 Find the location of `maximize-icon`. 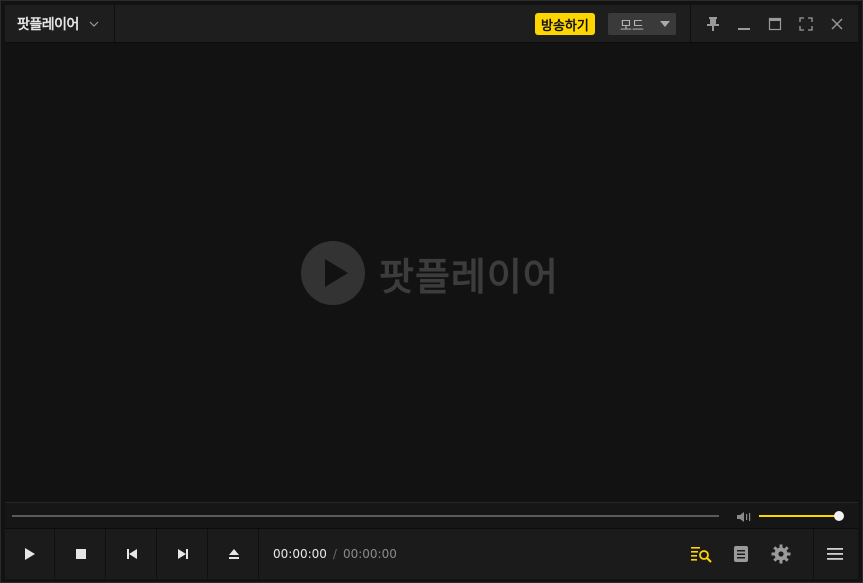

maximize-icon is located at coordinates (775, 24).